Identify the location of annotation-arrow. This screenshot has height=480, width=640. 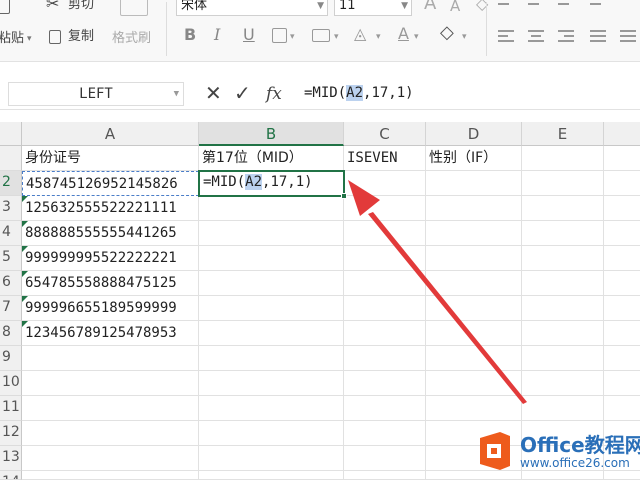
(437, 292).